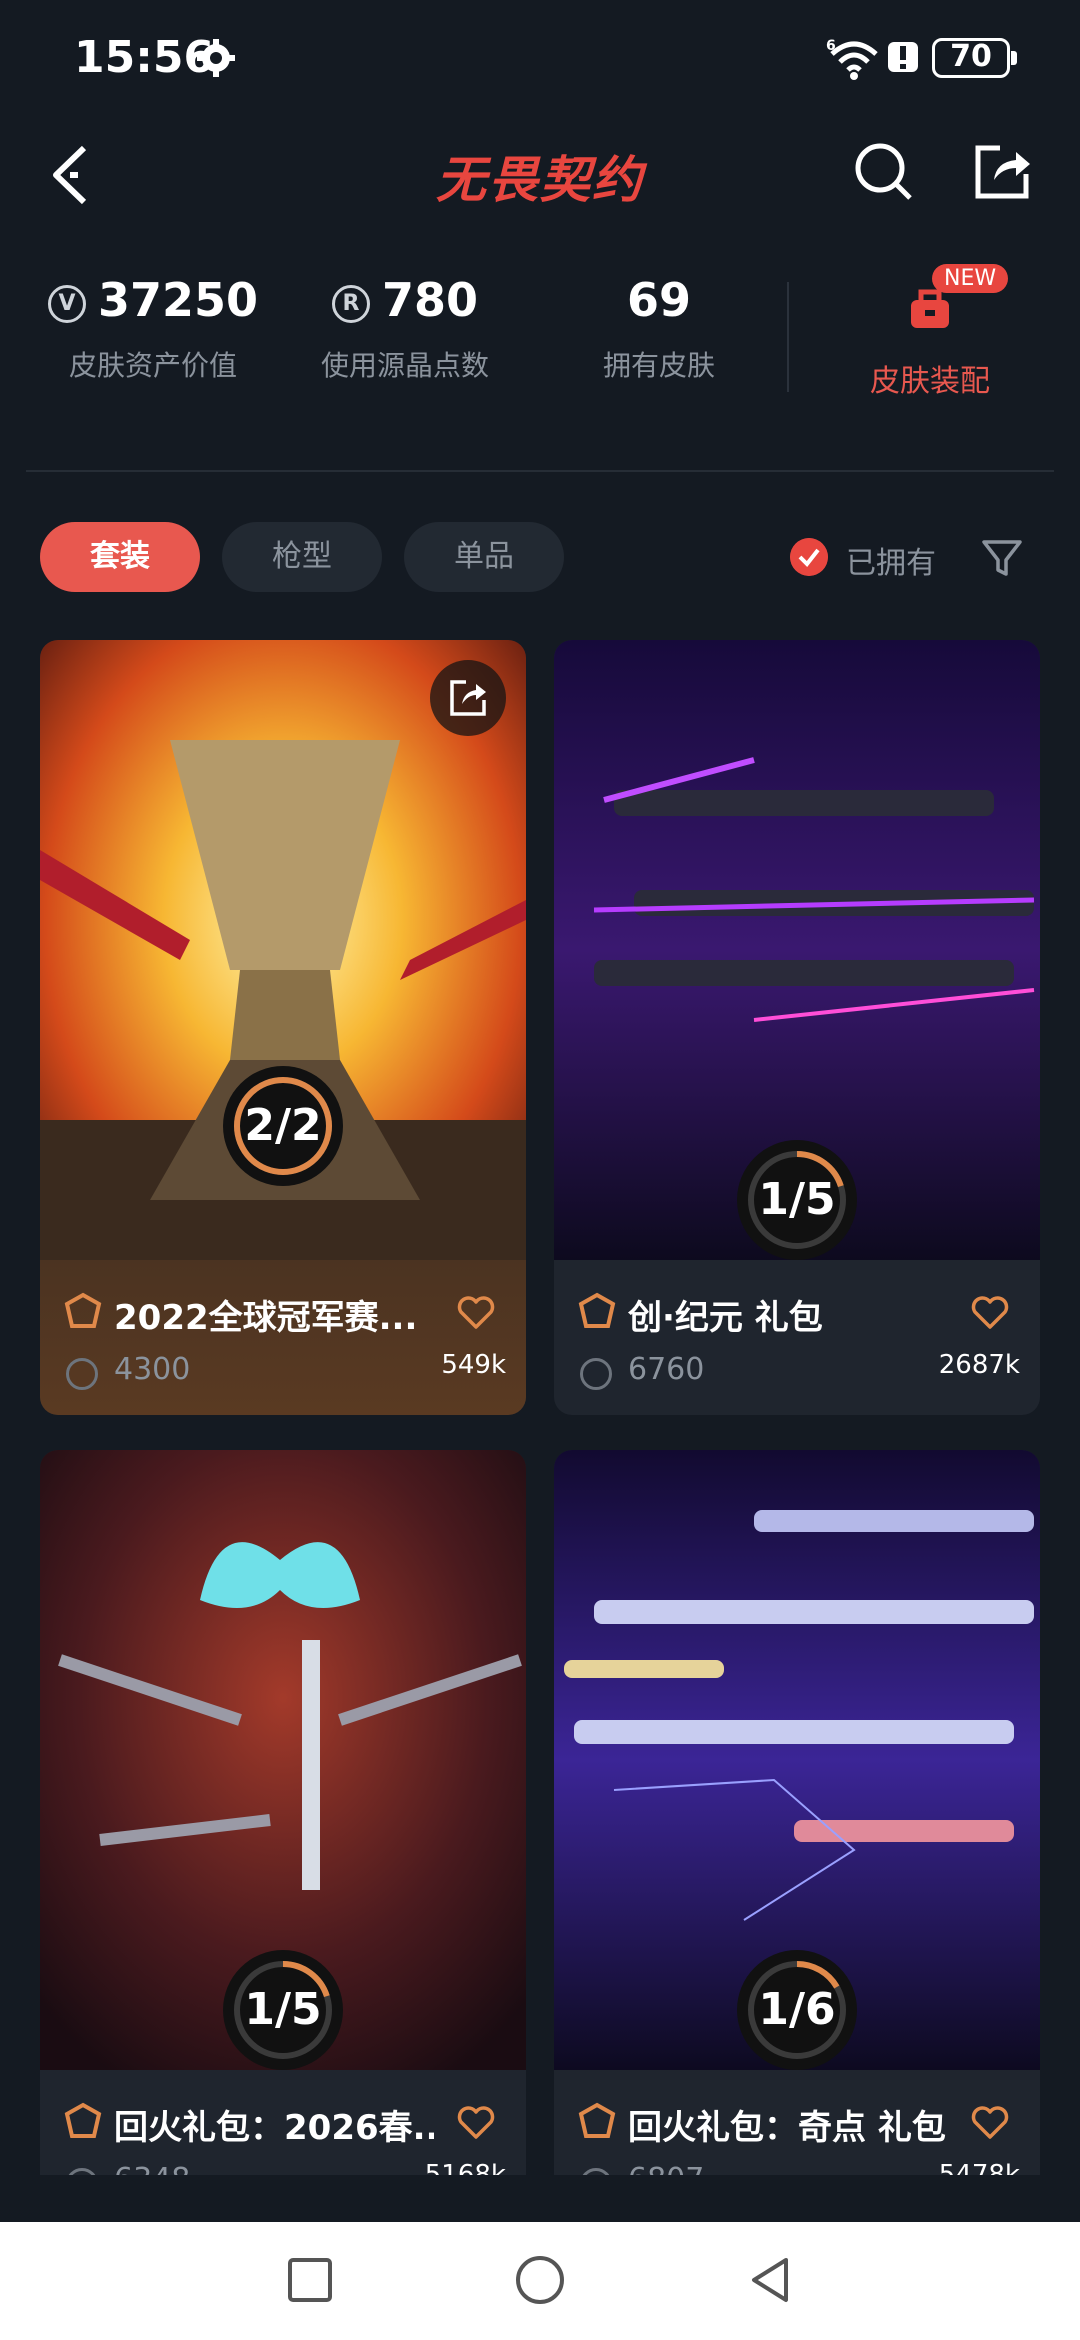 The width and height of the screenshot is (1080, 2340). Describe the element at coordinates (302, 557) in the screenshot. I see `tab-gun-type: 枪型` at that location.